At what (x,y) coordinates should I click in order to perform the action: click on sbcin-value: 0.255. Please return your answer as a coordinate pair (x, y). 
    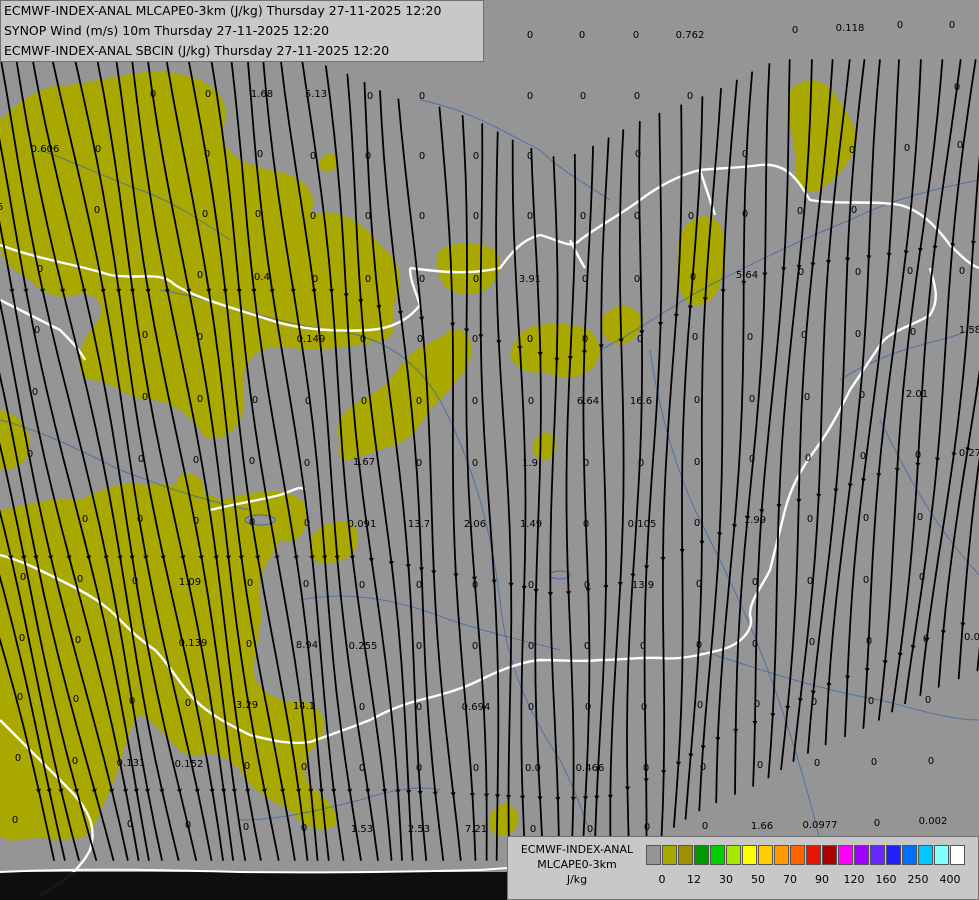
    Looking at the image, I should click on (363, 646).